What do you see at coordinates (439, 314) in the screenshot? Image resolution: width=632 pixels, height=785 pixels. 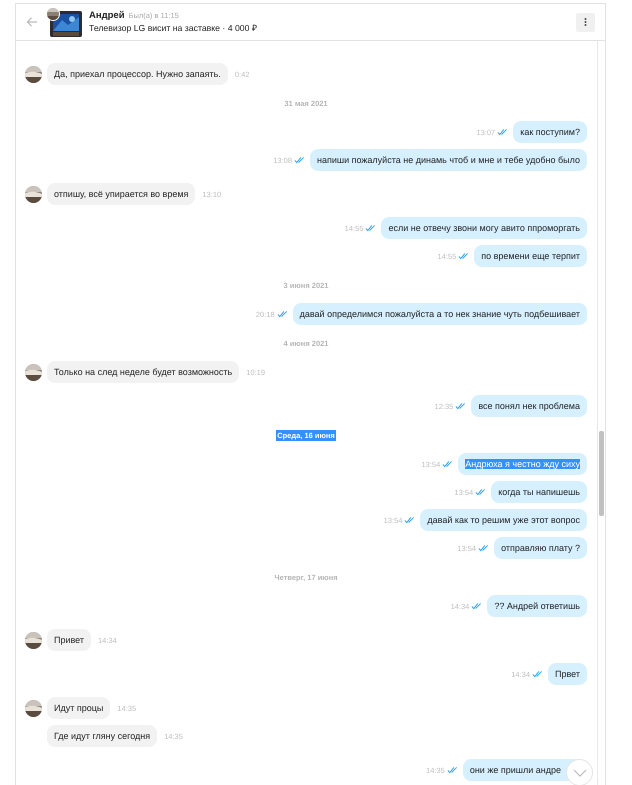 I see `message-bubble: давай определимся пожалуйста а то нек знание чуть подбешивает` at bounding box center [439, 314].